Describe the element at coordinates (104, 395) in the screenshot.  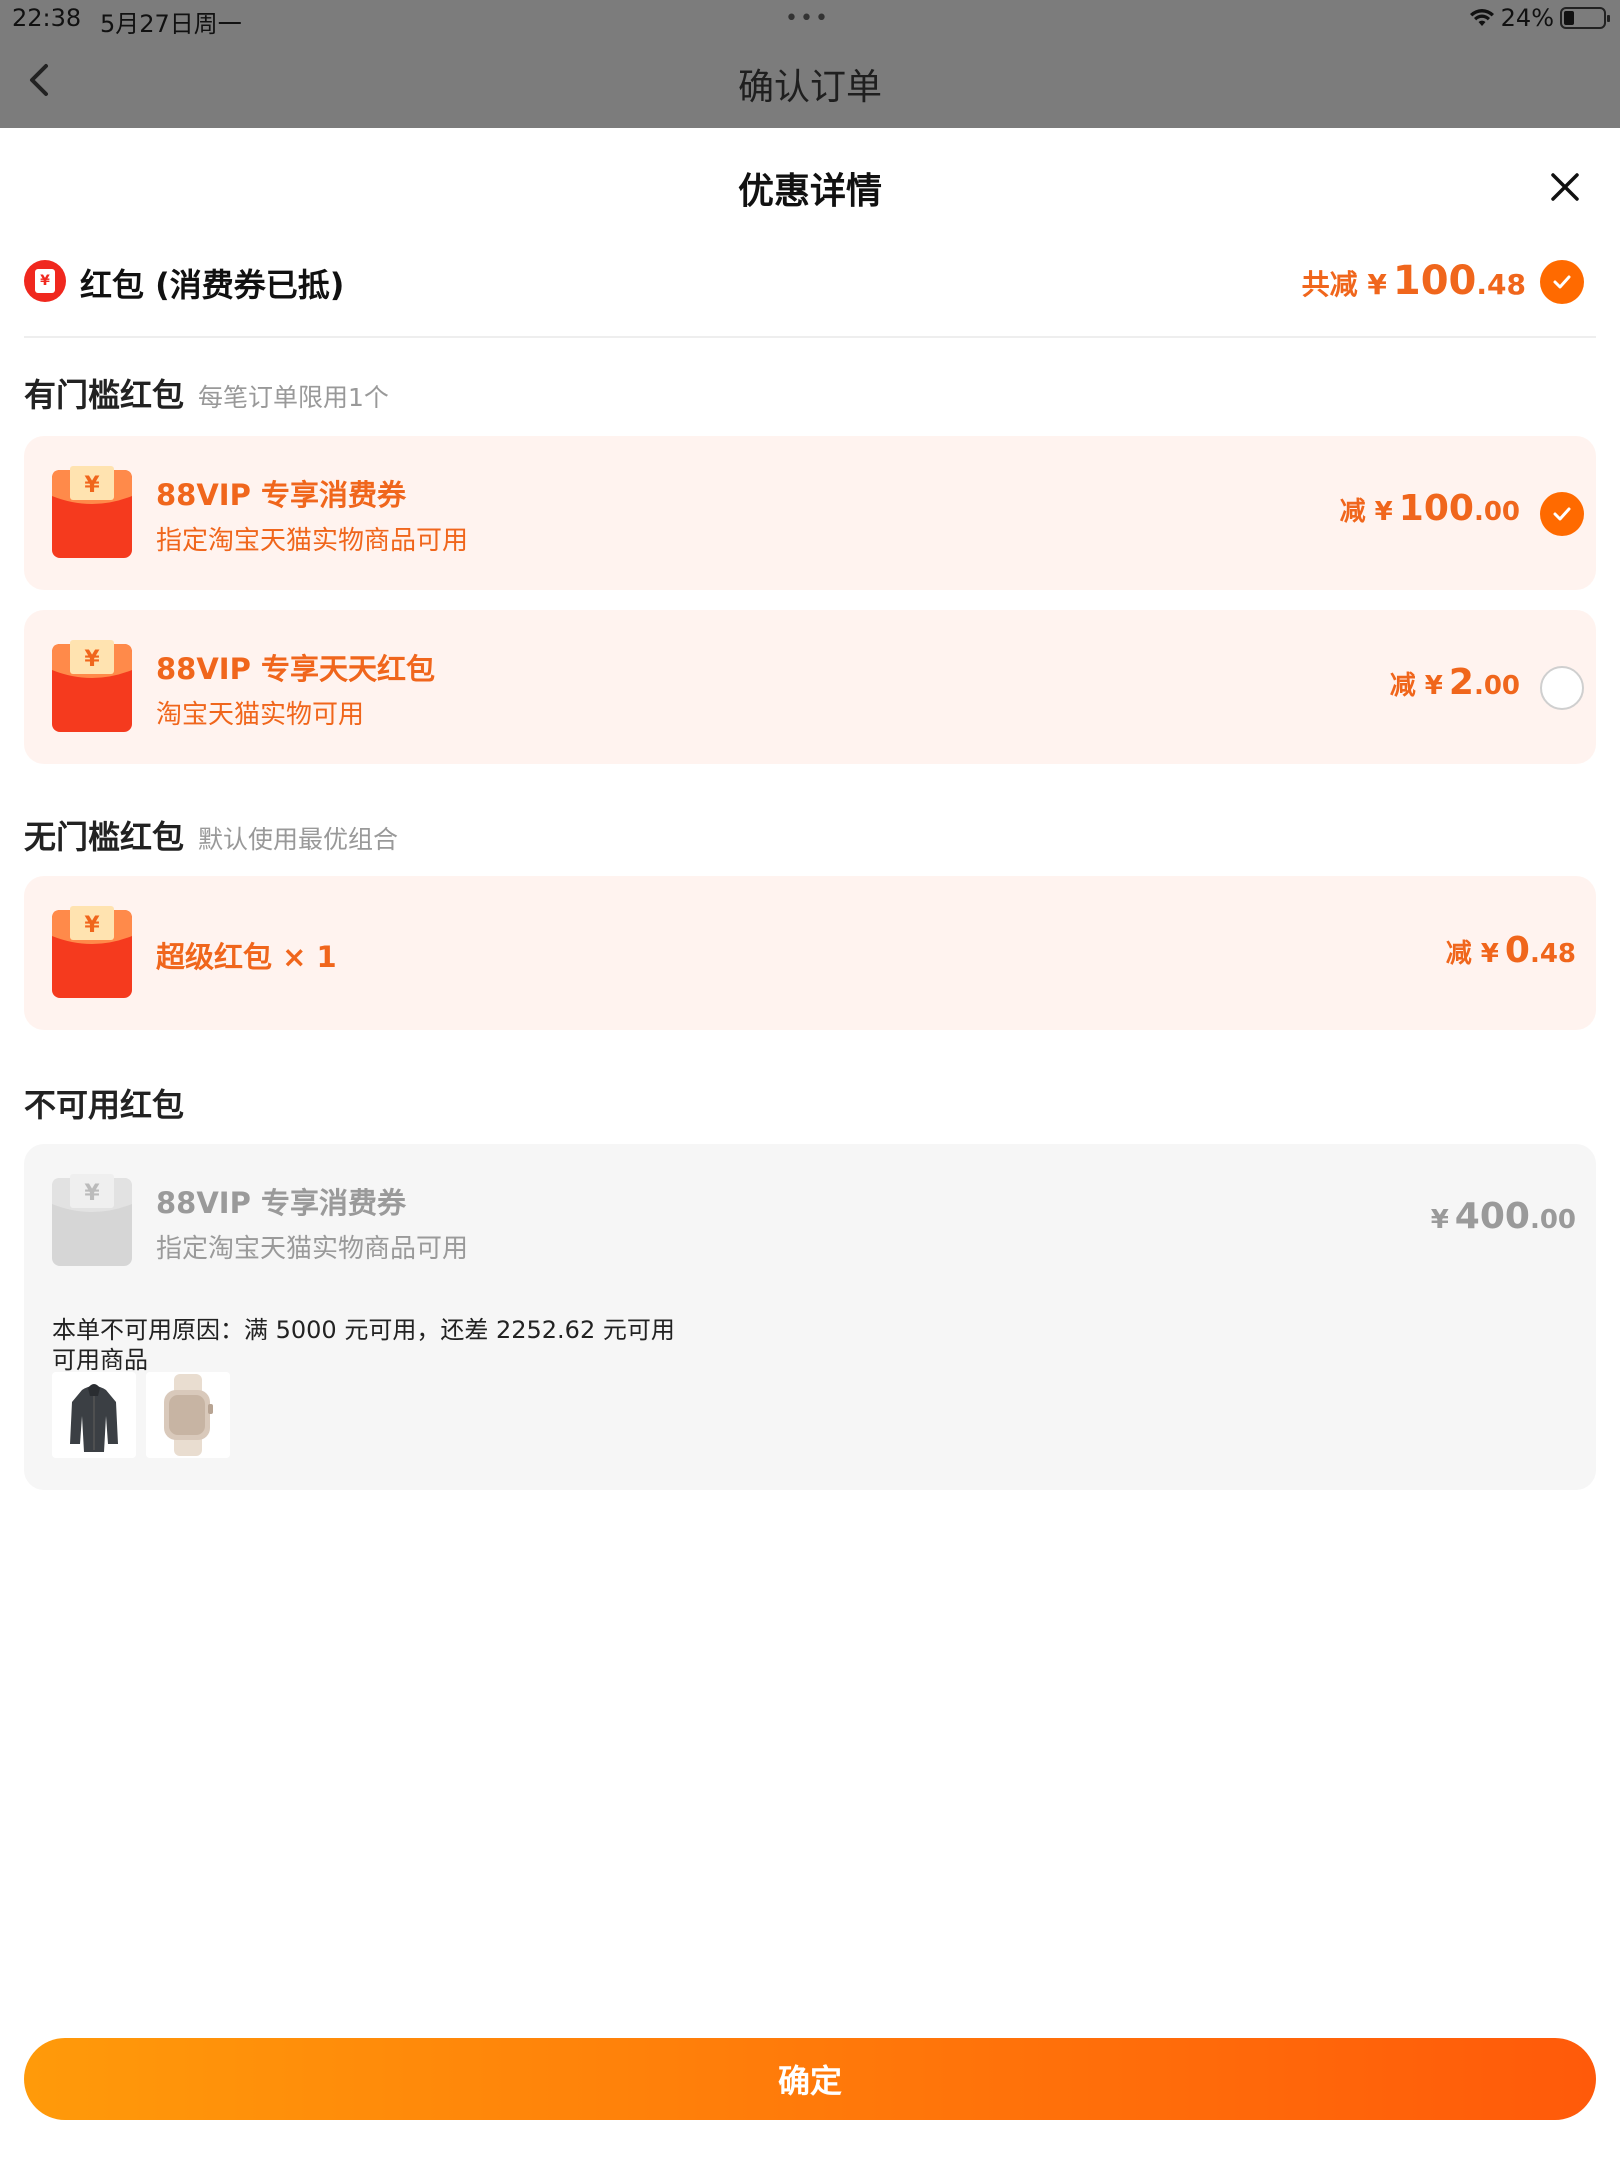
I see `section-title: 有门槛红包` at that location.